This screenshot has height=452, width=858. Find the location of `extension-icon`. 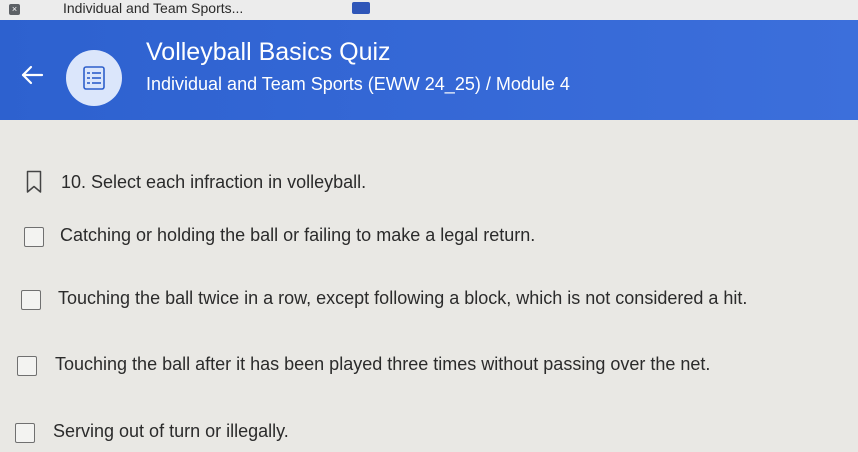

extension-icon is located at coordinates (361, 8).